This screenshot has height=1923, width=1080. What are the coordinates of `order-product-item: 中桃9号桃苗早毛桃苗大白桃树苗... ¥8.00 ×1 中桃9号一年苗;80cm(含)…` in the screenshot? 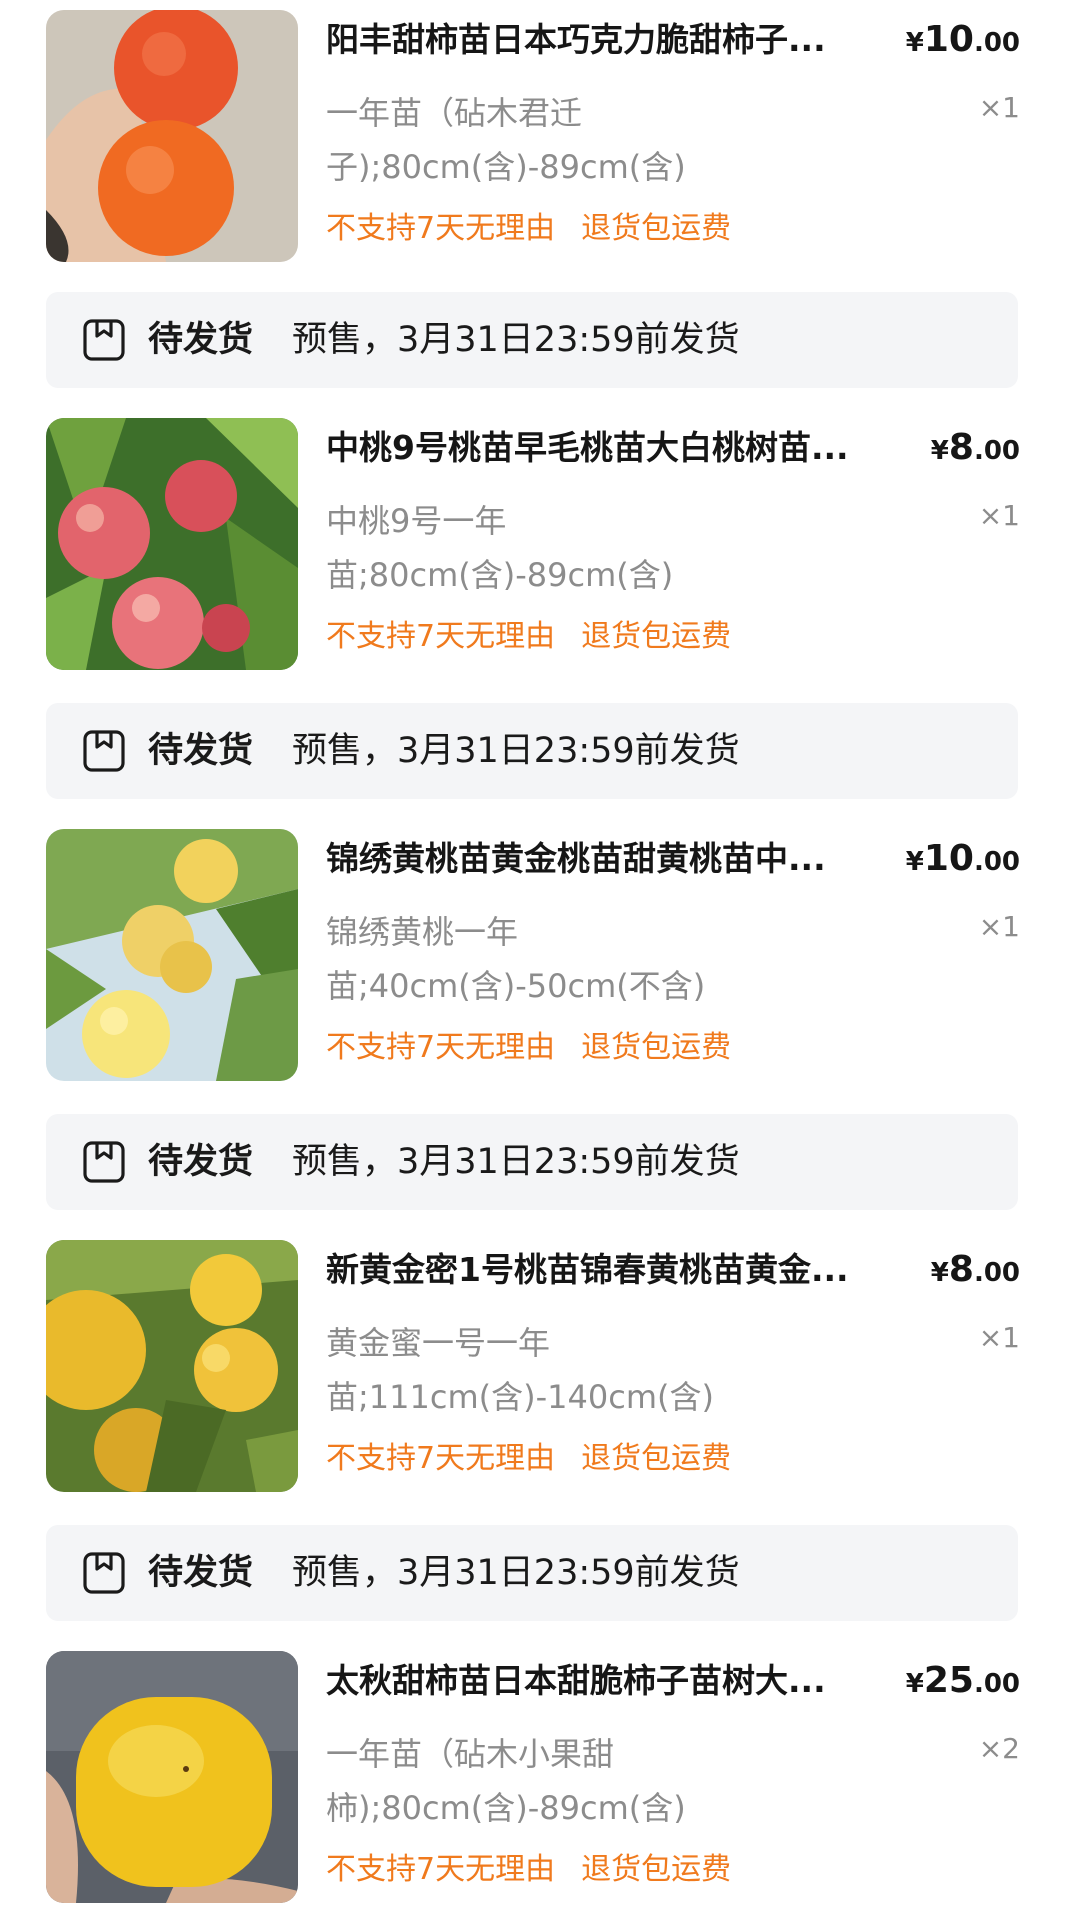 It's located at (540, 544).